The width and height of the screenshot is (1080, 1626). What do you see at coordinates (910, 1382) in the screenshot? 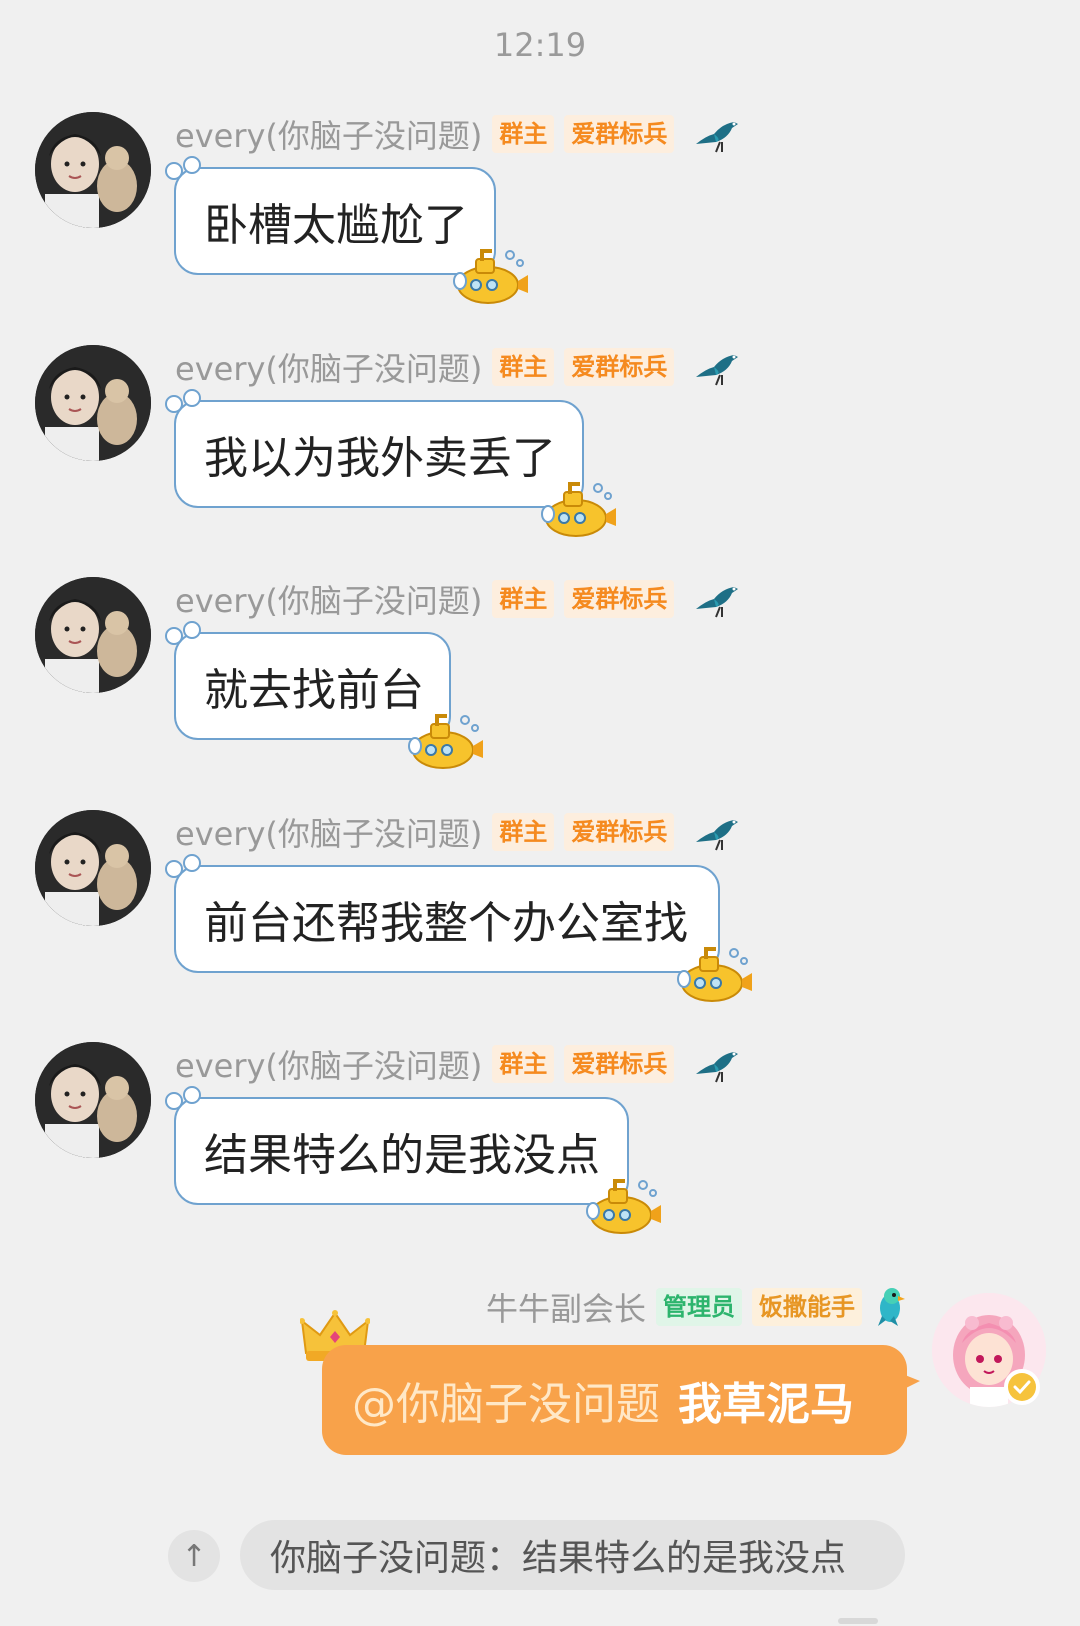
I see `outgoing-bubble-tail` at bounding box center [910, 1382].